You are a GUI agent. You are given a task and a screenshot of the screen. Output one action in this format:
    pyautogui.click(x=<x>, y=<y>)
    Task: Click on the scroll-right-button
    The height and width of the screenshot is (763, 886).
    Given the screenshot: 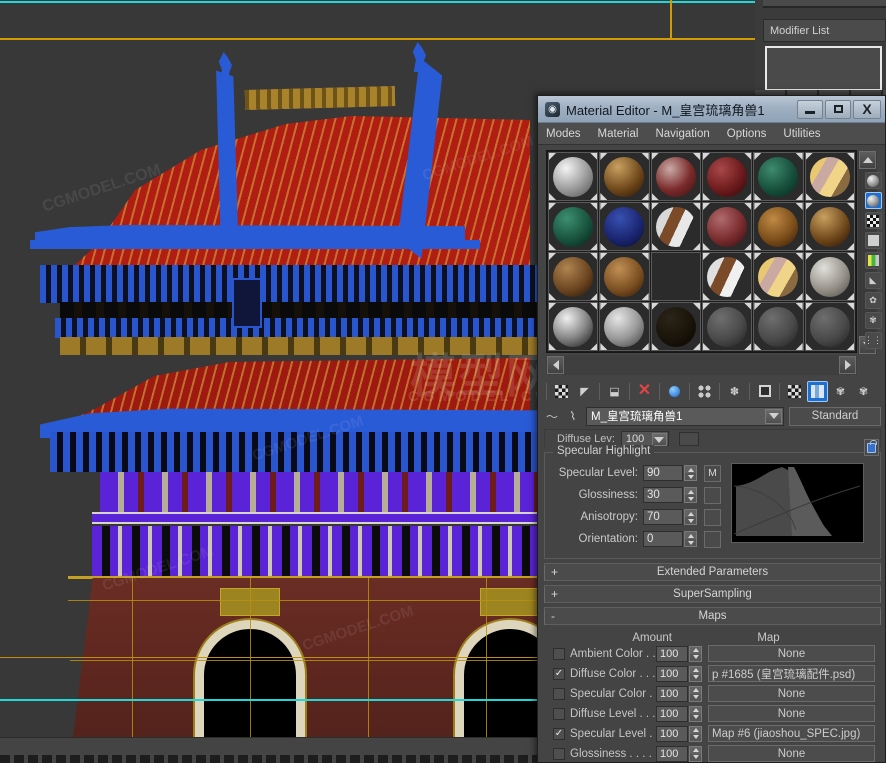 What is the action you would take?
    pyautogui.click(x=847, y=365)
    